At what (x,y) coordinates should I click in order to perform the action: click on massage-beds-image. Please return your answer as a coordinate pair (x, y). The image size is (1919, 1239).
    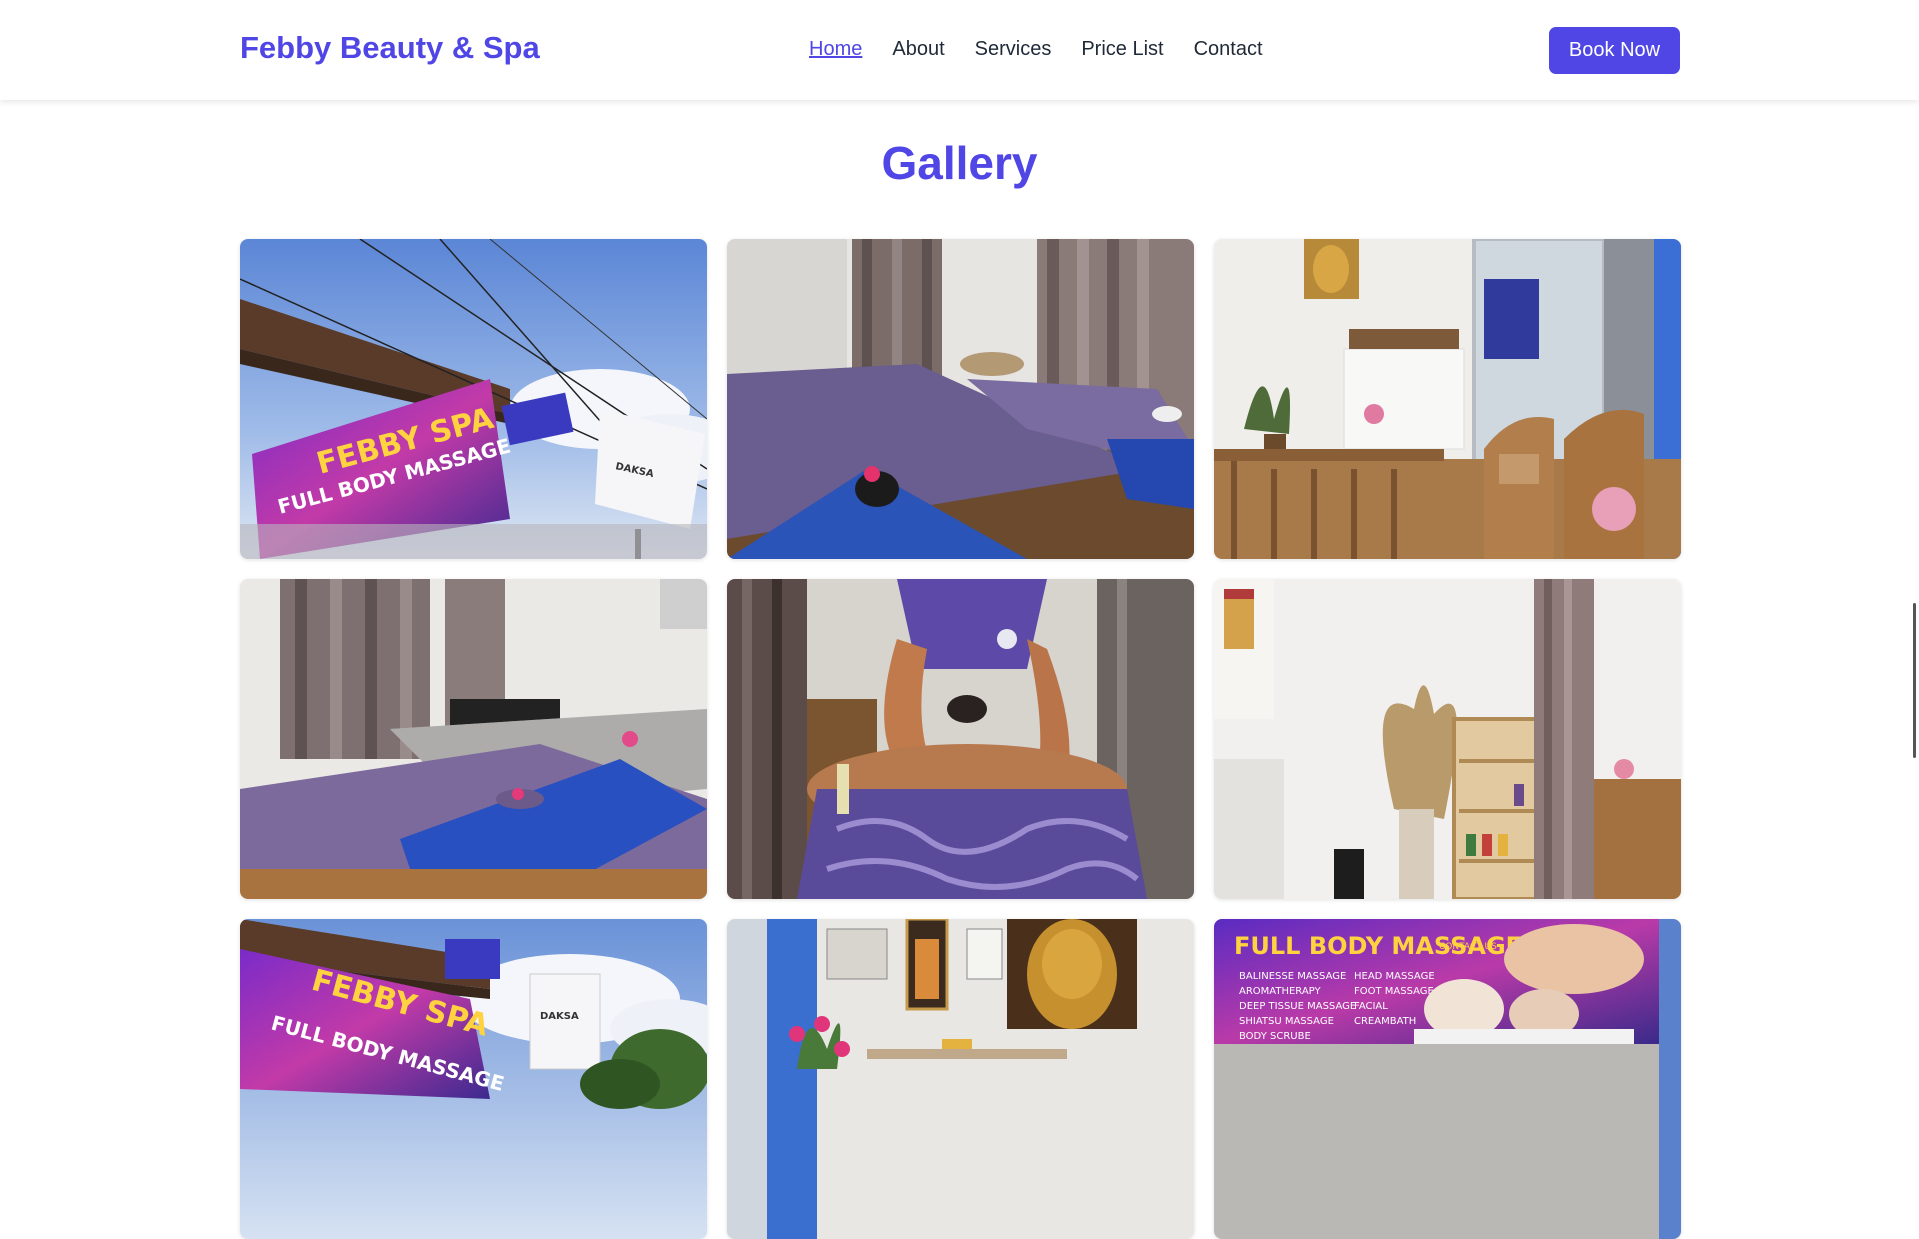
    Looking at the image, I should click on (960, 399).